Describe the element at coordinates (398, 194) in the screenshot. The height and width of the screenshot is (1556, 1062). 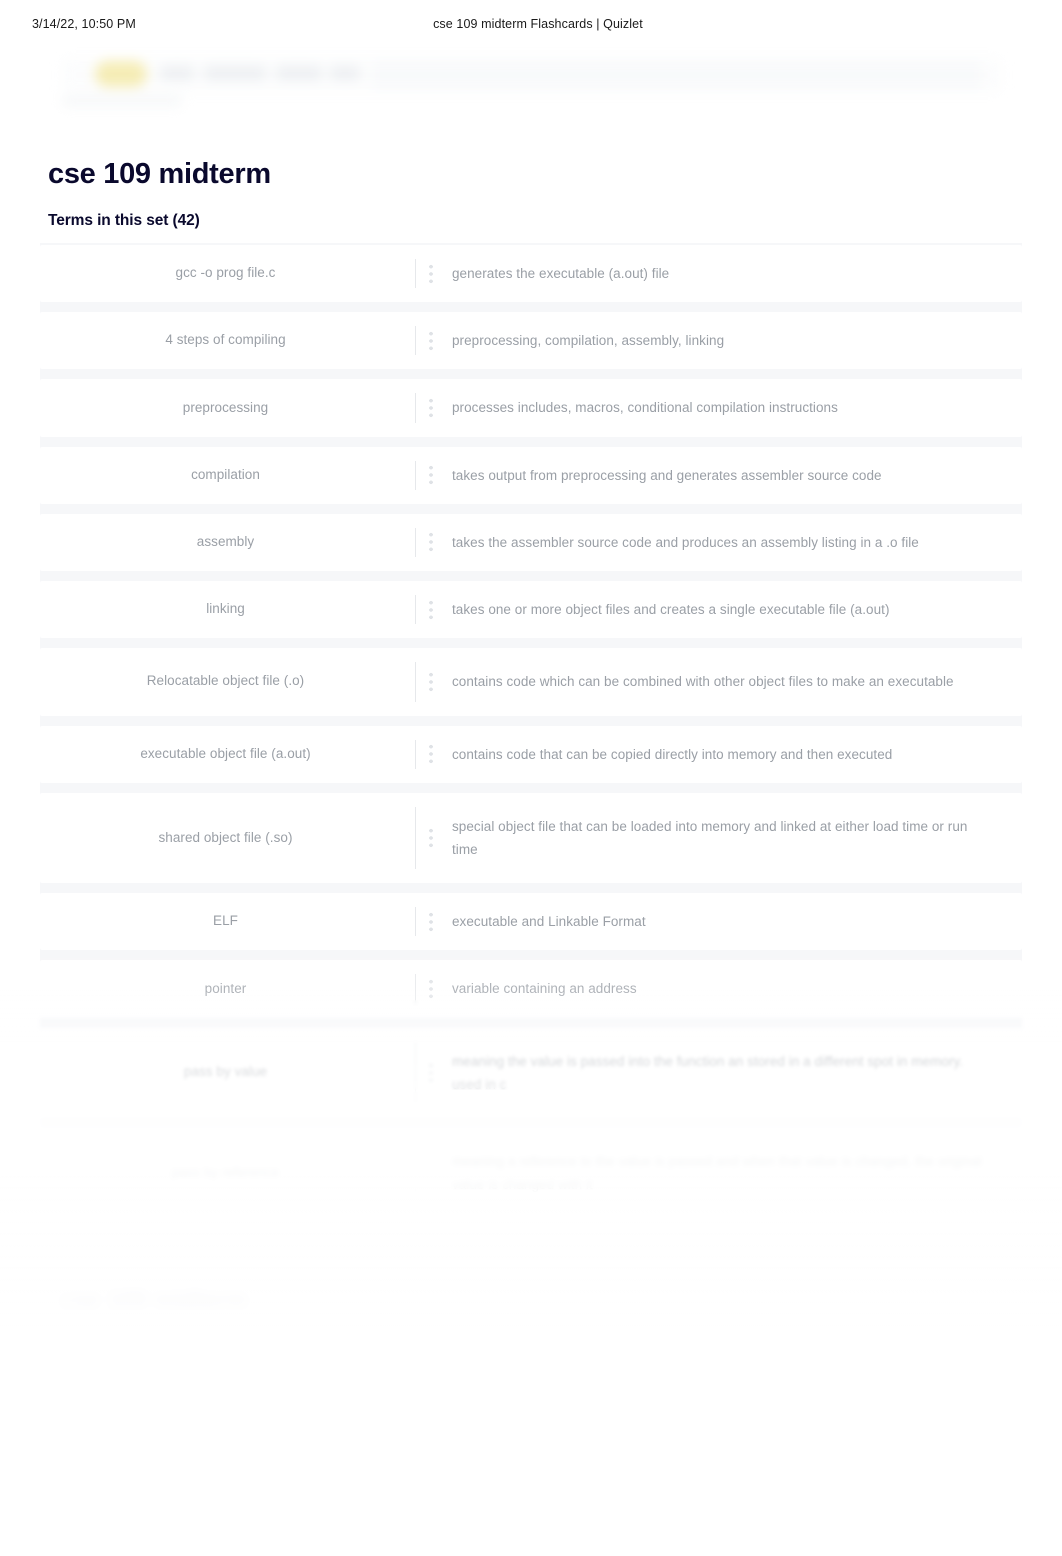
I see `set-heading: cse 109 midterm Terms in this set (42)` at that location.